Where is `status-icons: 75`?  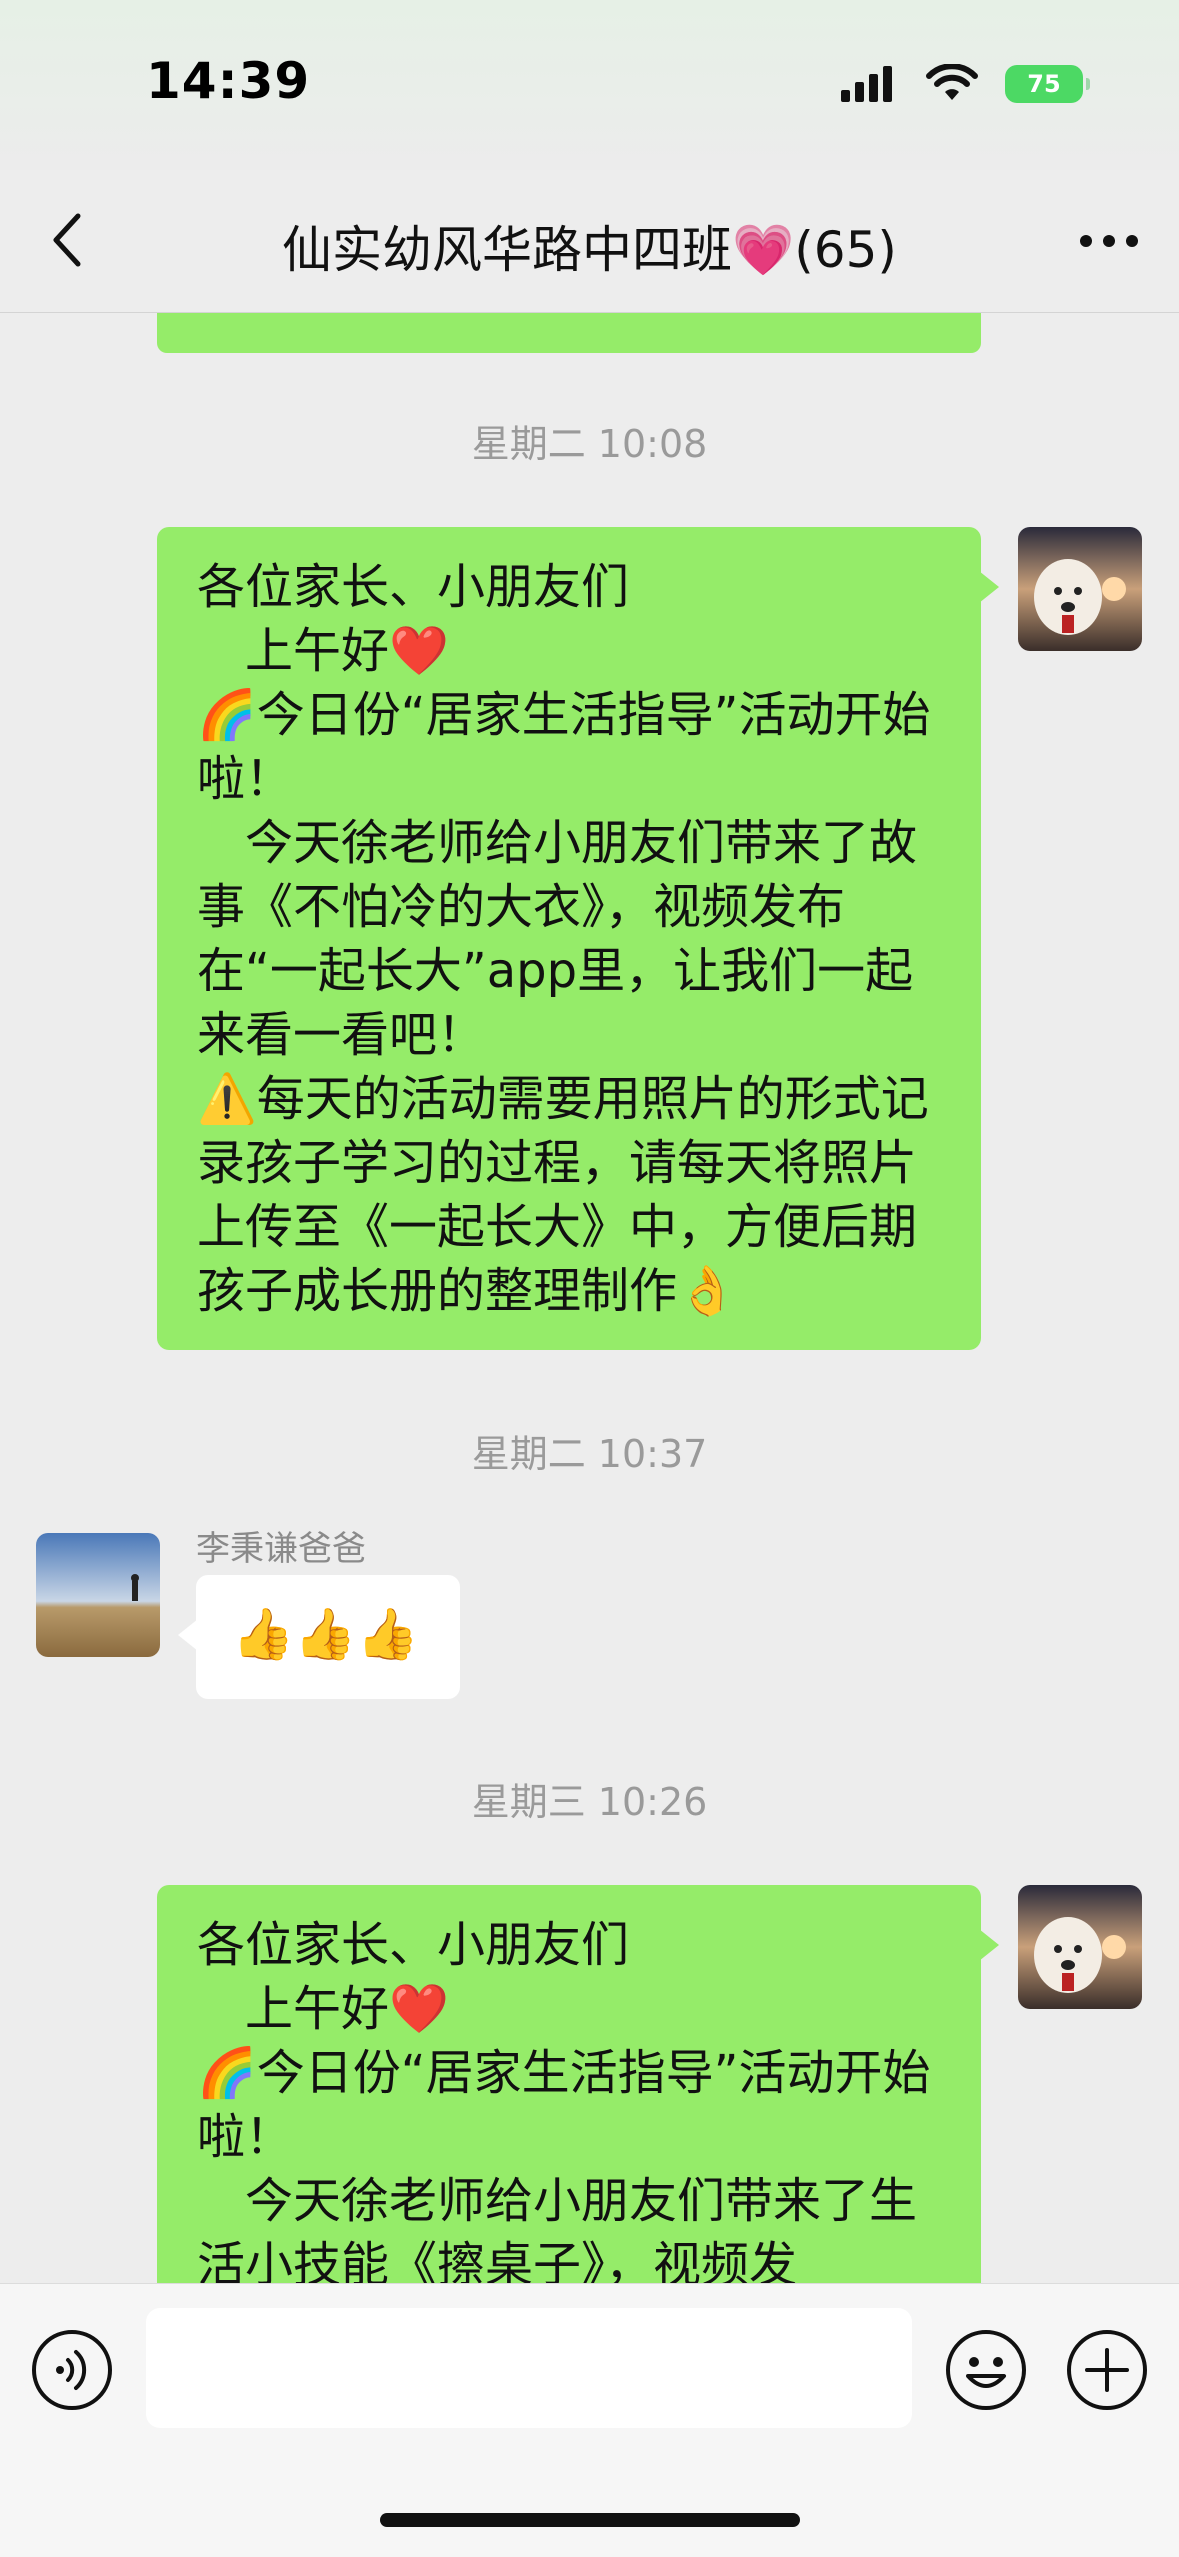
status-icons: 75 is located at coordinates (964, 84).